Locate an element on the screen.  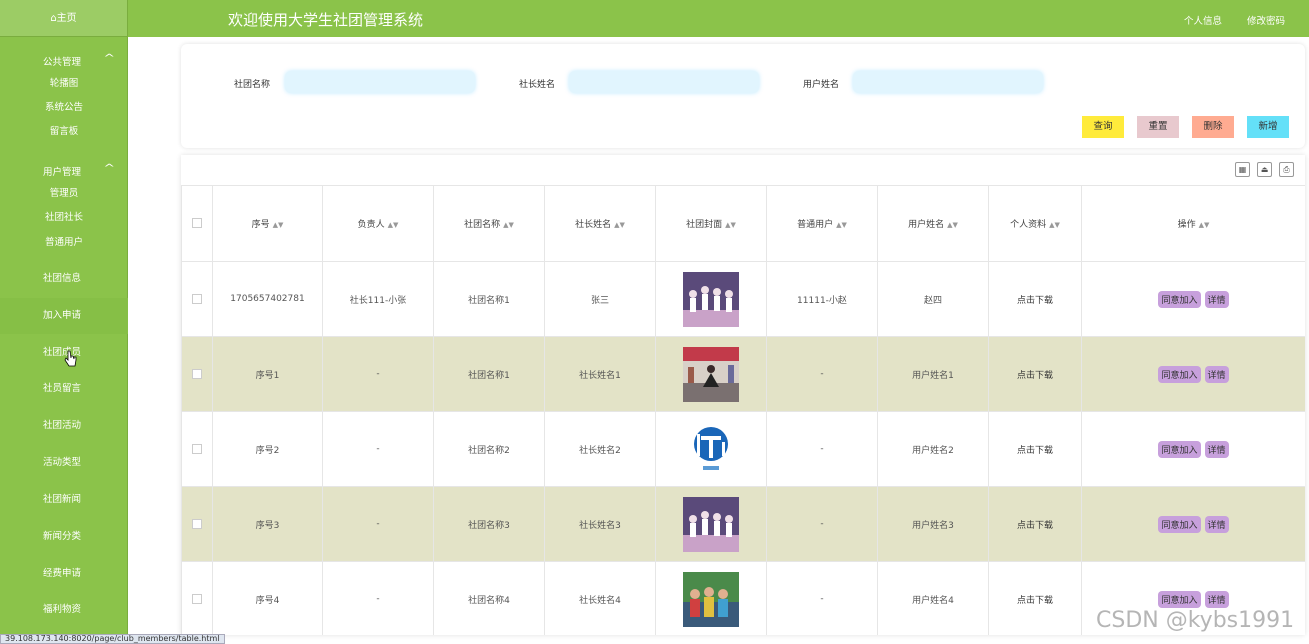
add-button: 新增 is located at coordinates (1268, 127).